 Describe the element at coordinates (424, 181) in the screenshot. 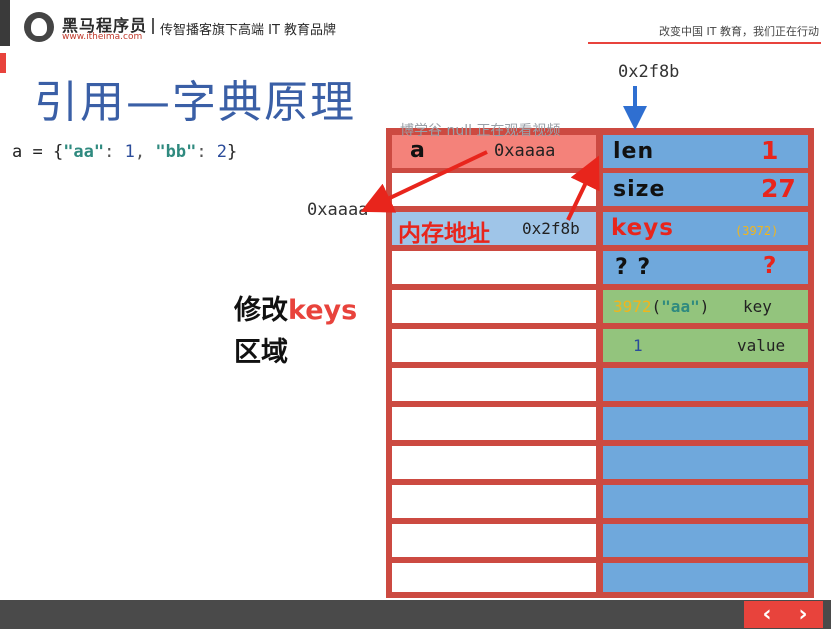

I see `reference-arrow-icon` at that location.